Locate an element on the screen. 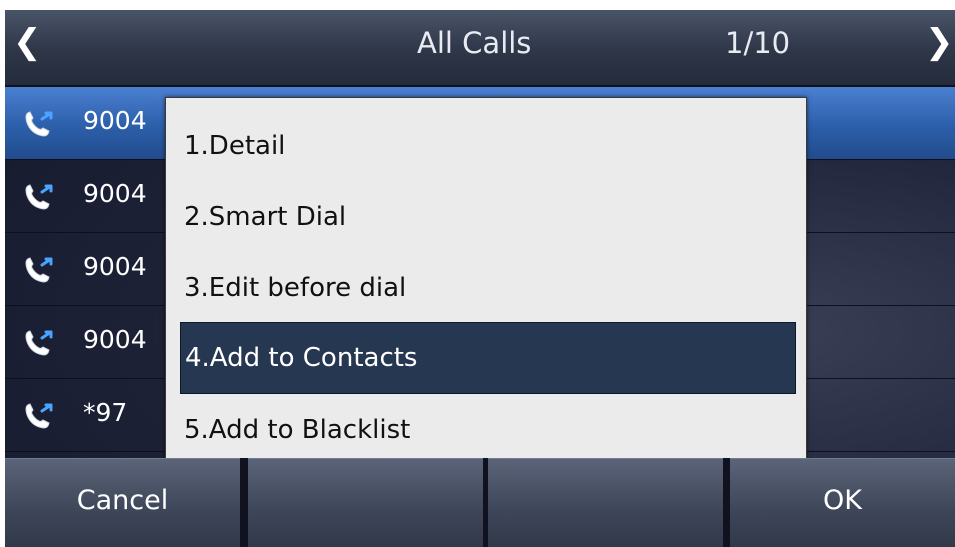  page-title: All Calls is located at coordinates (474, 43).